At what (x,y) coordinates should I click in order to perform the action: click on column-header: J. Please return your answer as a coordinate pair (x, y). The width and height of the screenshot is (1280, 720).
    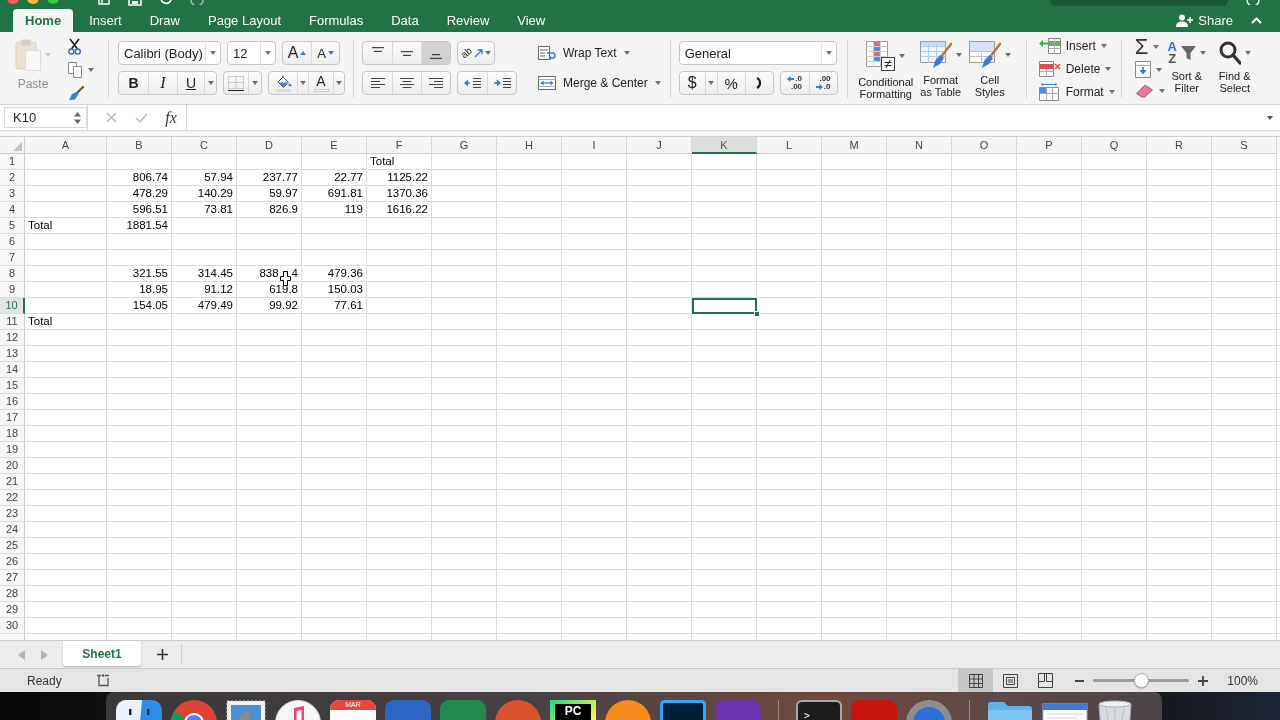
    Looking at the image, I should click on (659, 145).